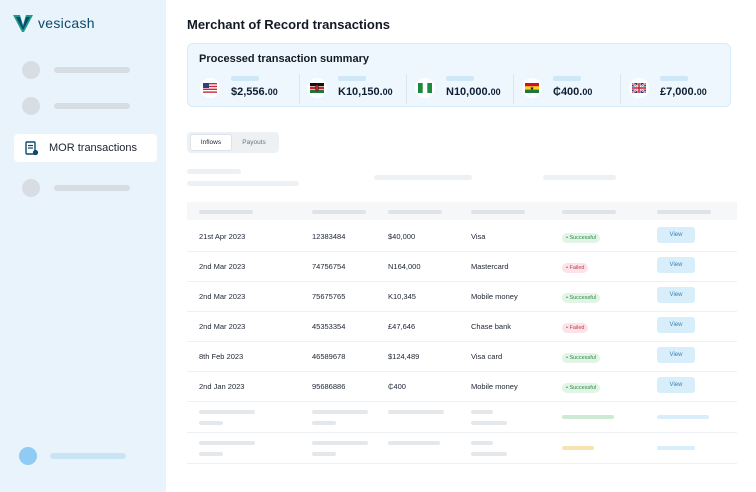 This screenshot has height=492, width=756. What do you see at coordinates (317, 88) in the screenshot?
I see `kenya-flag-icon` at bounding box center [317, 88].